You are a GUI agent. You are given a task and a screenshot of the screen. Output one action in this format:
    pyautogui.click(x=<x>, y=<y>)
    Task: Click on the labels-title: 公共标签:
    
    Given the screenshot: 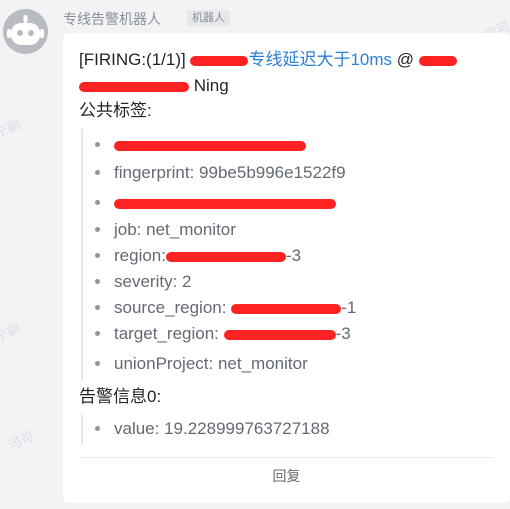 What is the action you would take?
    pyautogui.click(x=115, y=110)
    